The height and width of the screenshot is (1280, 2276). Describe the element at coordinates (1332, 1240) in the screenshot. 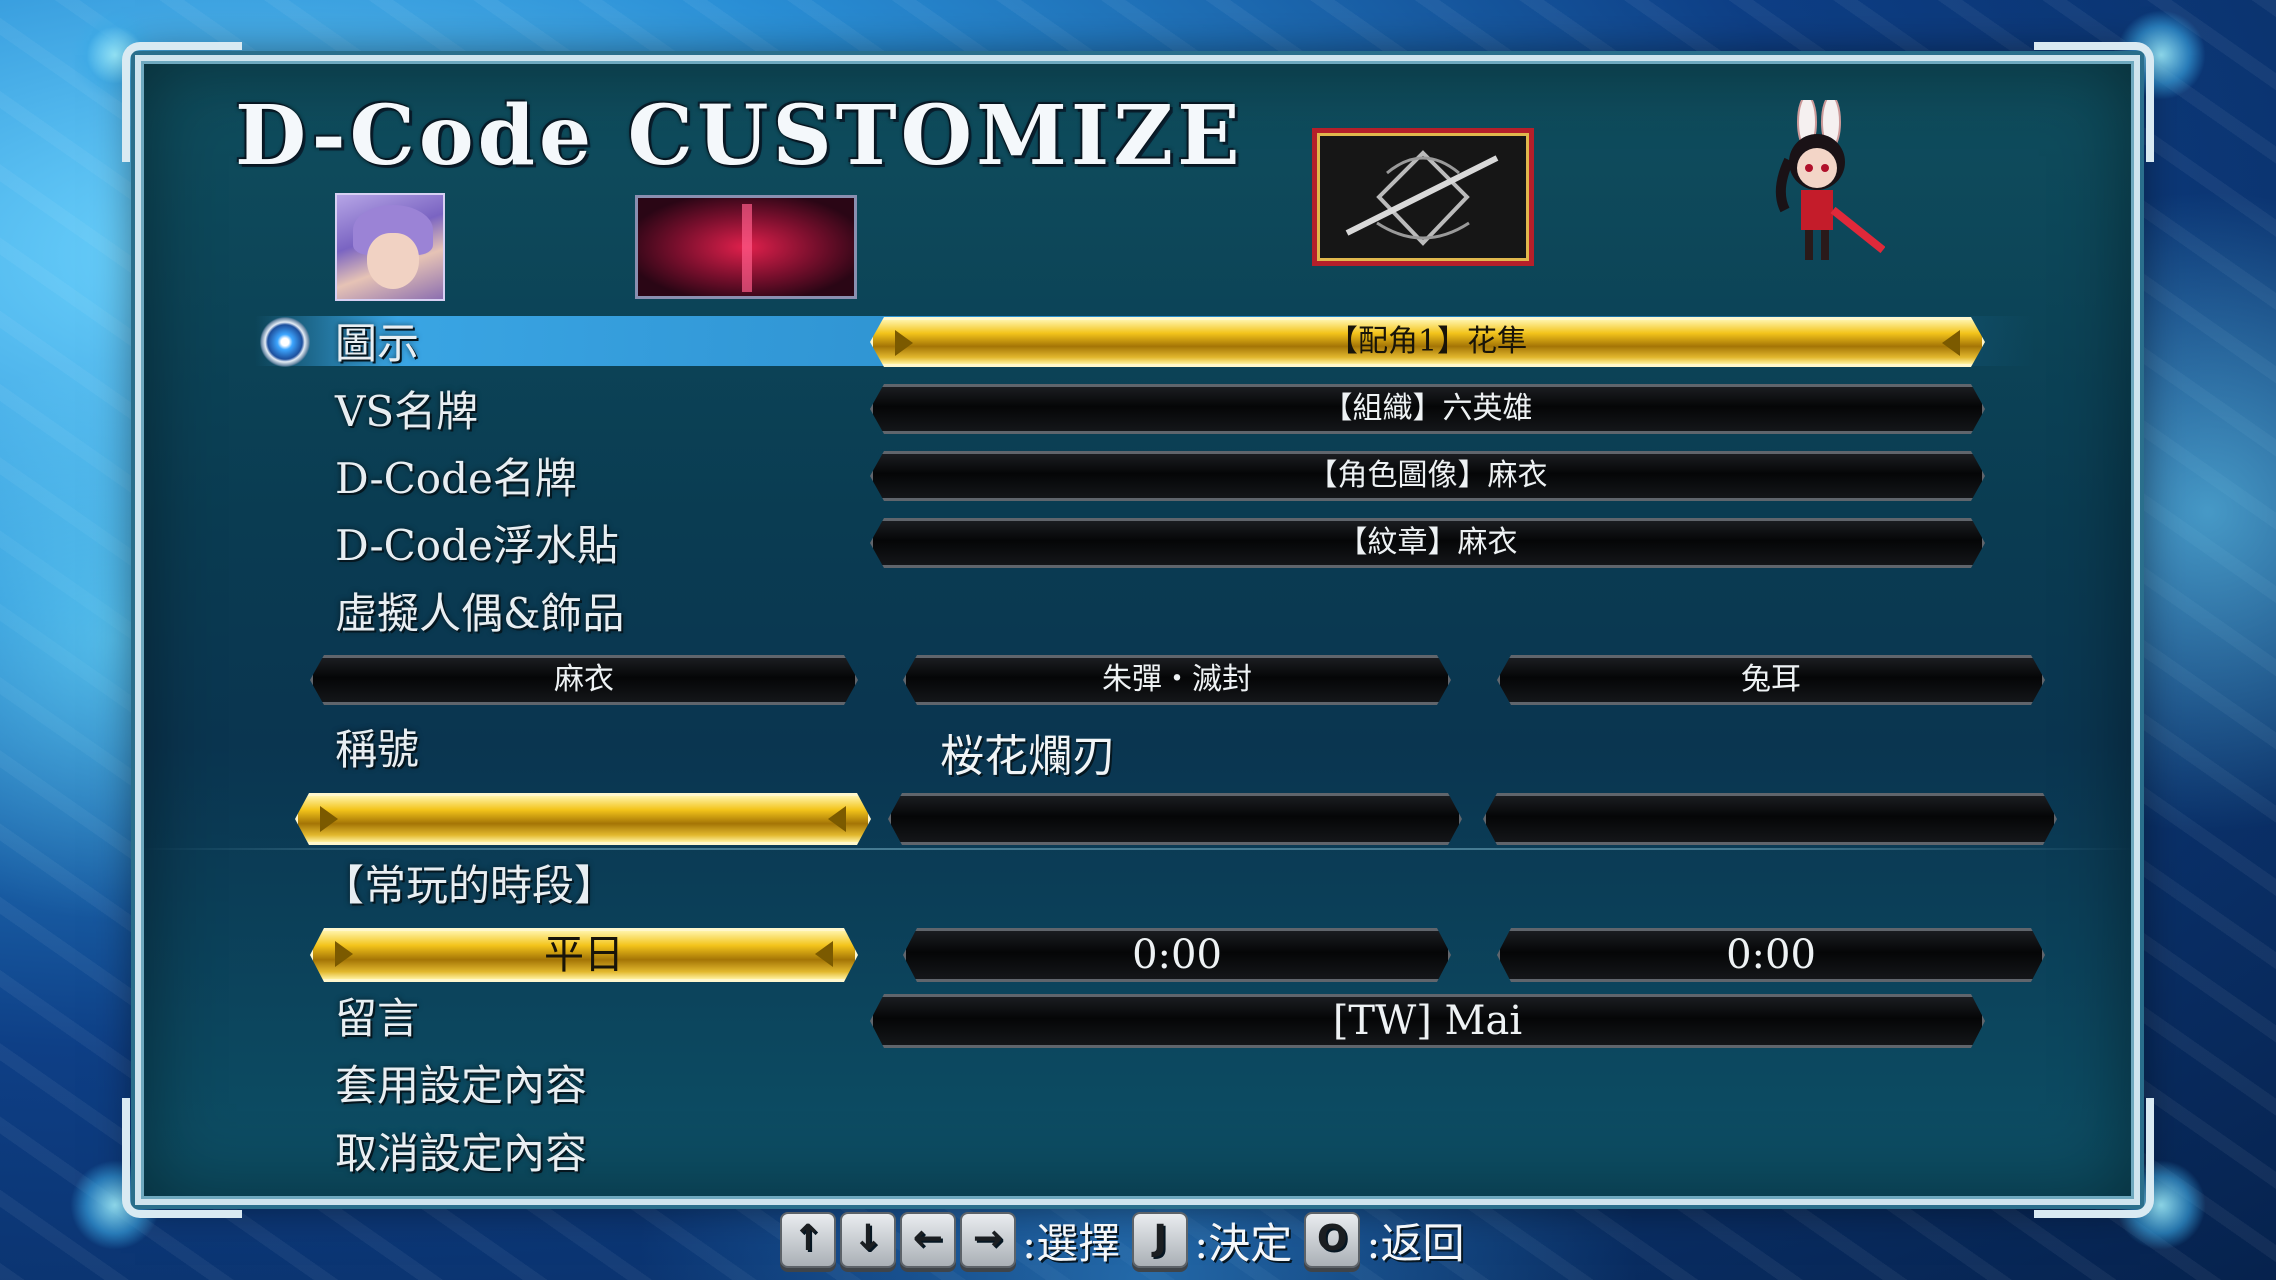

I see `o-key-icon: O` at that location.